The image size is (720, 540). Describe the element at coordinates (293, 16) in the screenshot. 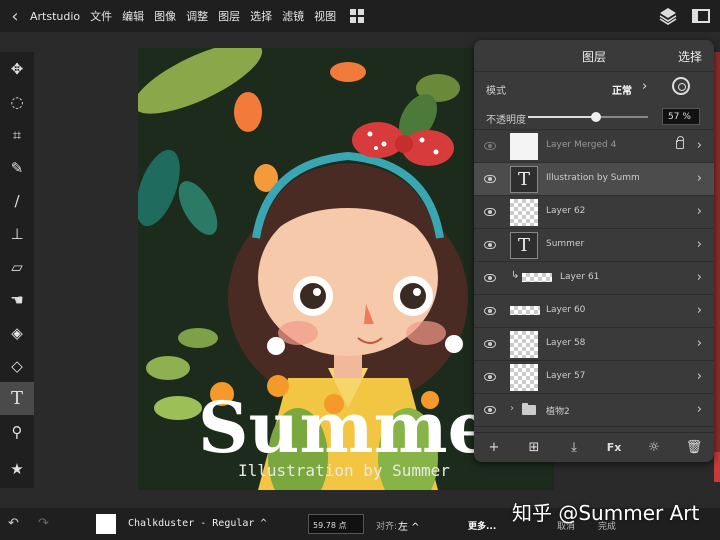

I see `menu-filter: 滤镜` at that location.